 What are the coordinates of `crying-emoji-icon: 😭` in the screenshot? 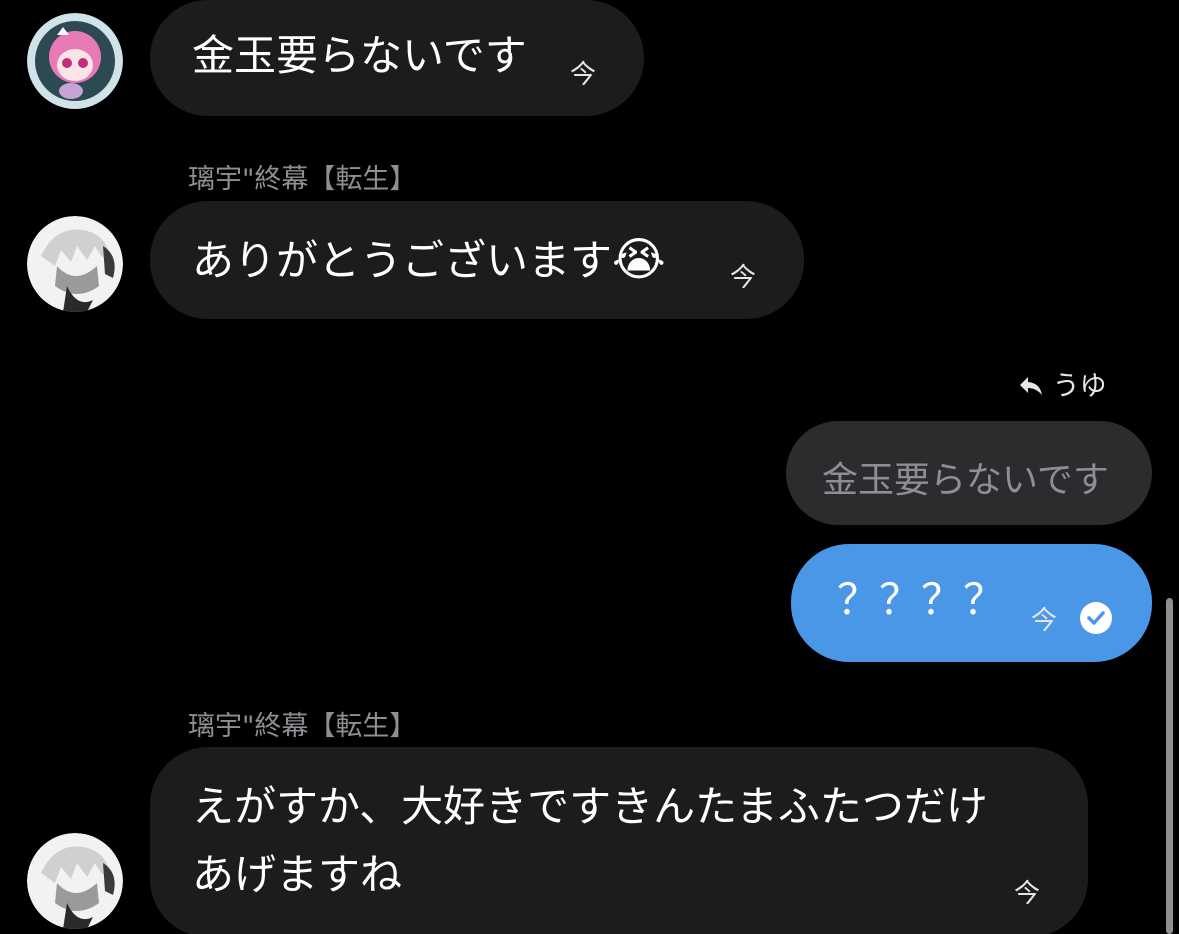 It's located at (639, 259).